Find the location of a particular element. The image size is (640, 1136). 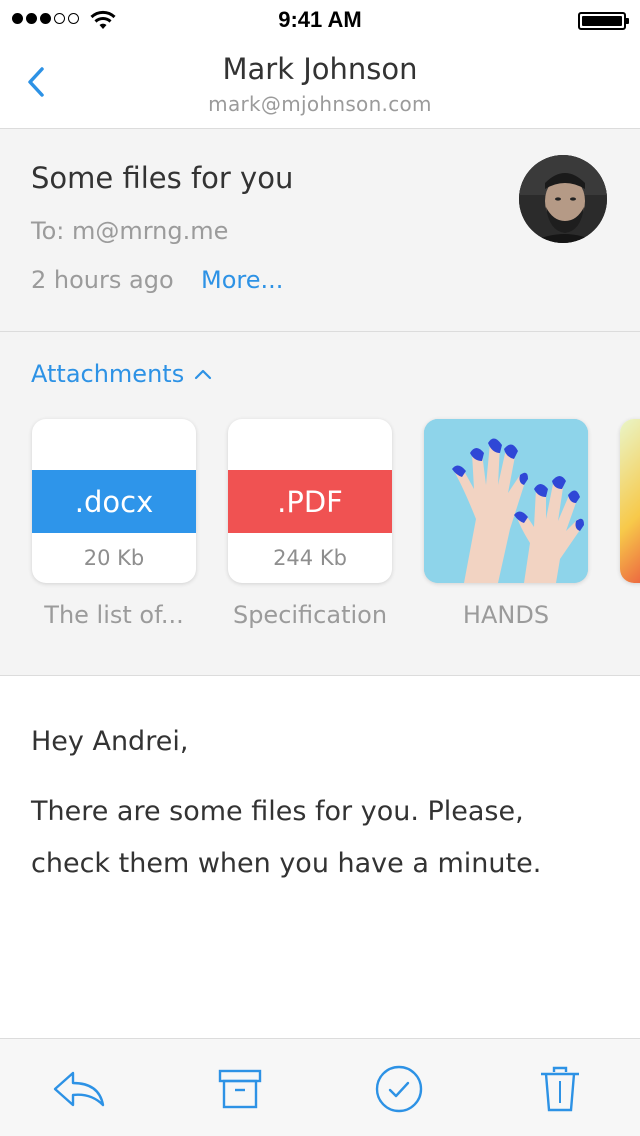

file-type-badge: .PDF is located at coordinates (310, 501).